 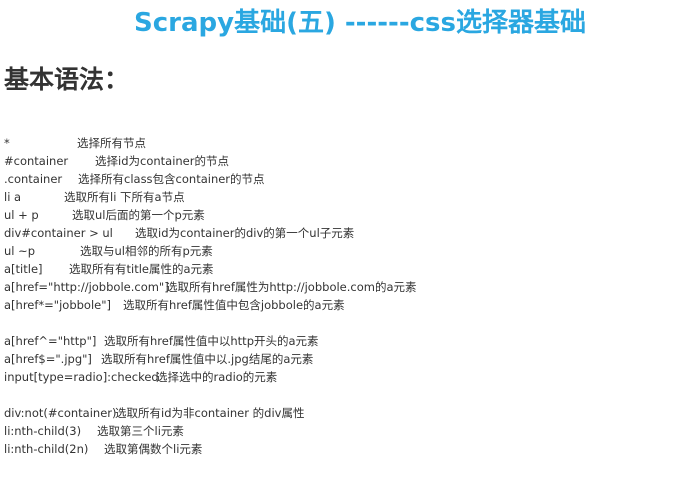 I want to click on syntax-row: li:nth-child(2n) 选取第偶数个li元素, so click(x=210, y=449).